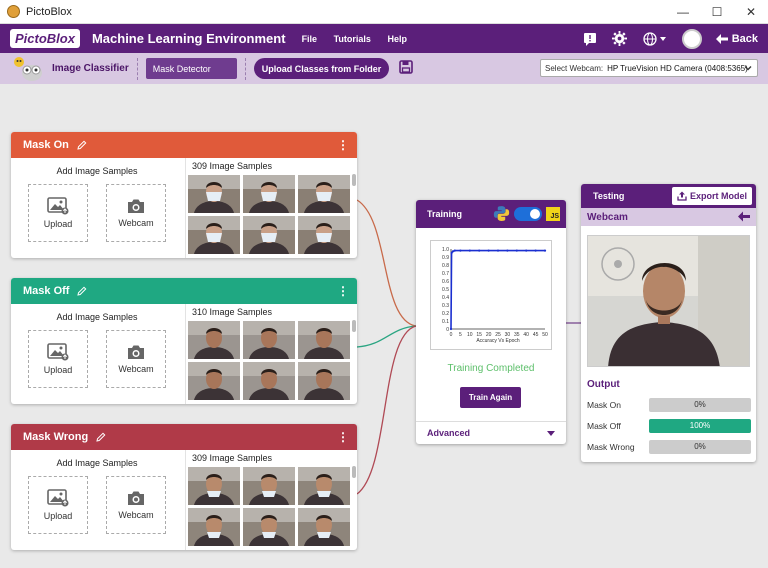  I want to click on output-row: Mask On 0%, so click(669, 405).